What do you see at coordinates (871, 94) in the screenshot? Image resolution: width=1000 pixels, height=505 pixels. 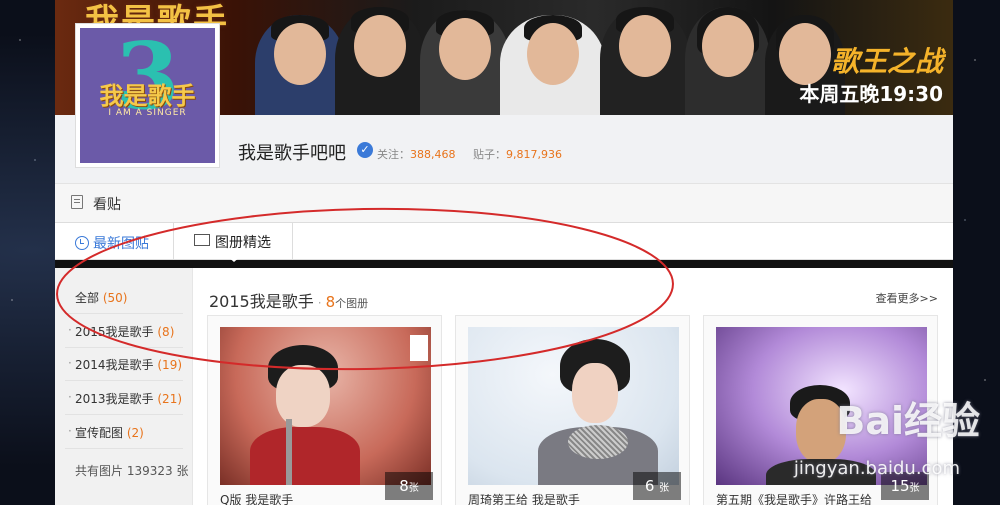 I see `banner-showtime: 本周五晚19:30` at bounding box center [871, 94].